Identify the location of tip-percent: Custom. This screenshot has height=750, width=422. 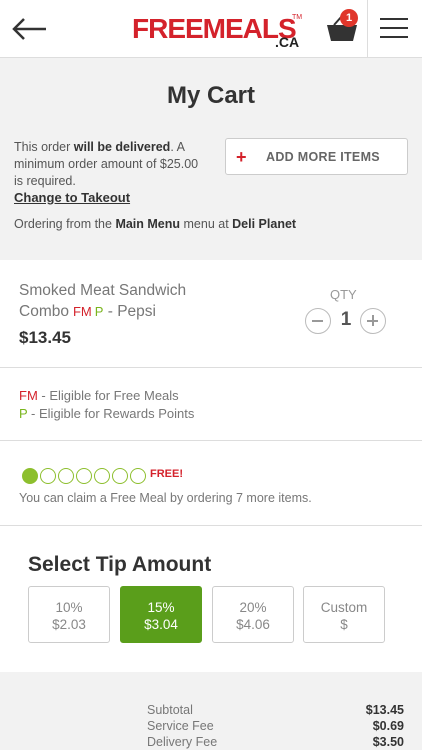
(344, 607).